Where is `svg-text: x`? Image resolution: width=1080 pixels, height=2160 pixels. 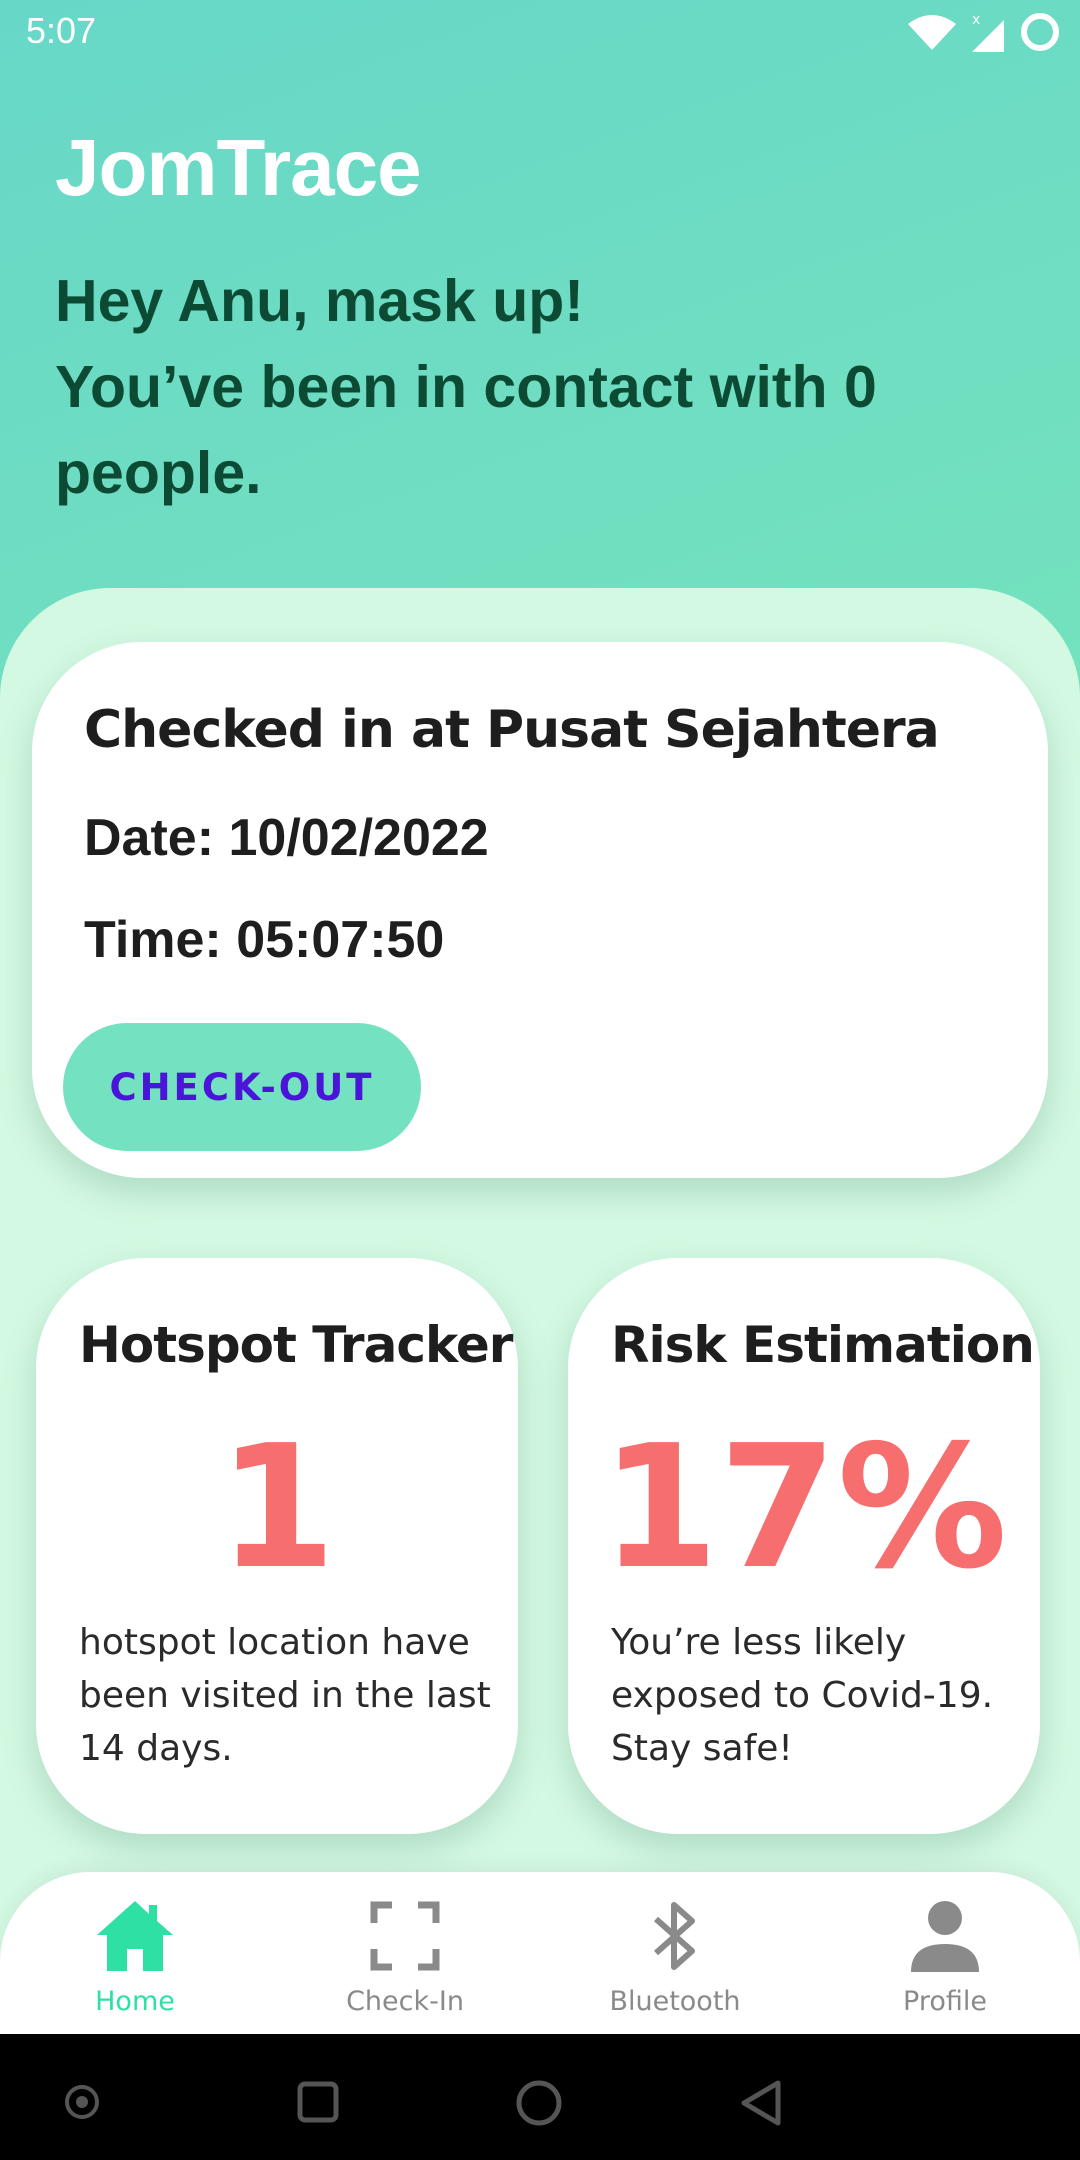 svg-text: x is located at coordinates (976, 20).